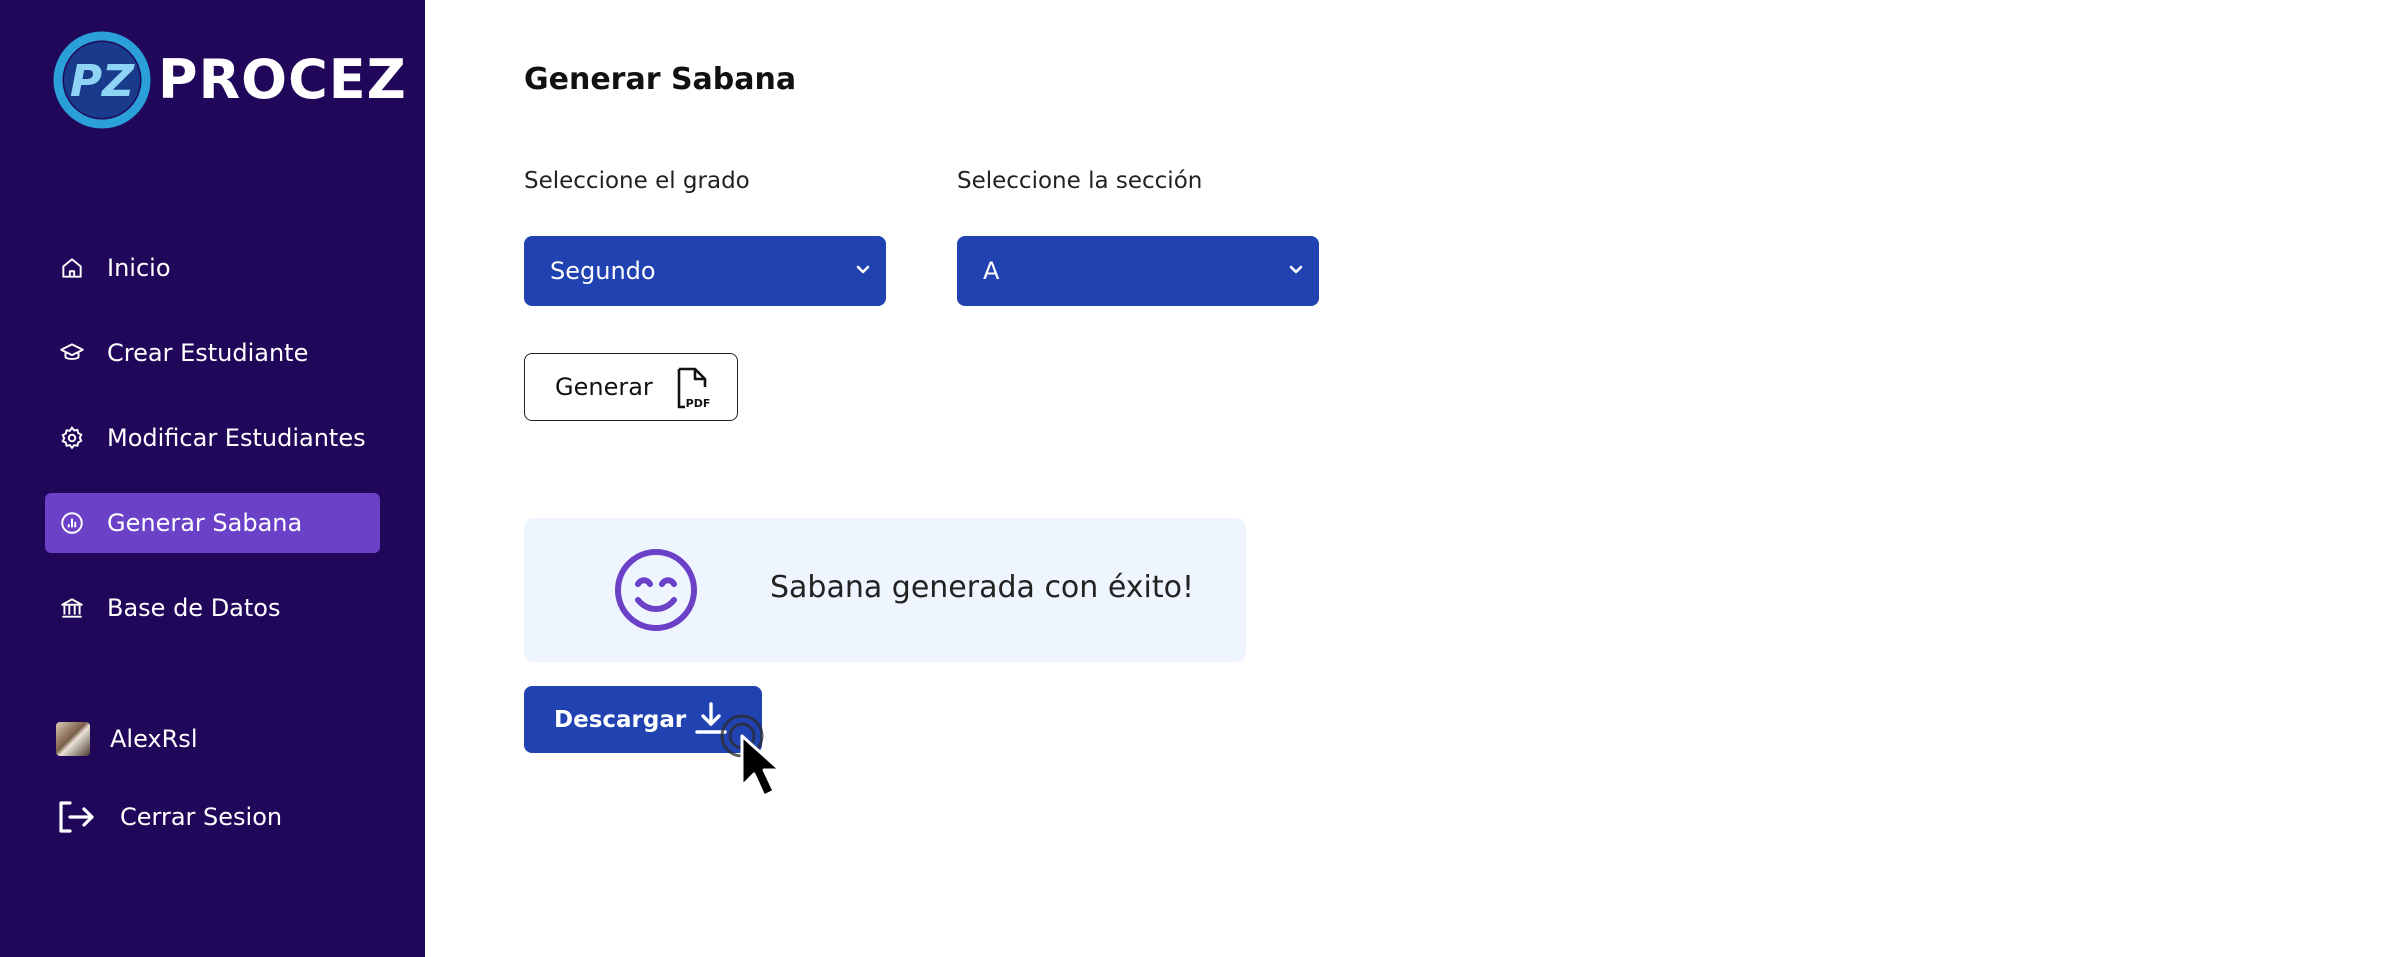  I want to click on sidebar-item-generar-sabana: Generar Sabana, so click(212, 523).